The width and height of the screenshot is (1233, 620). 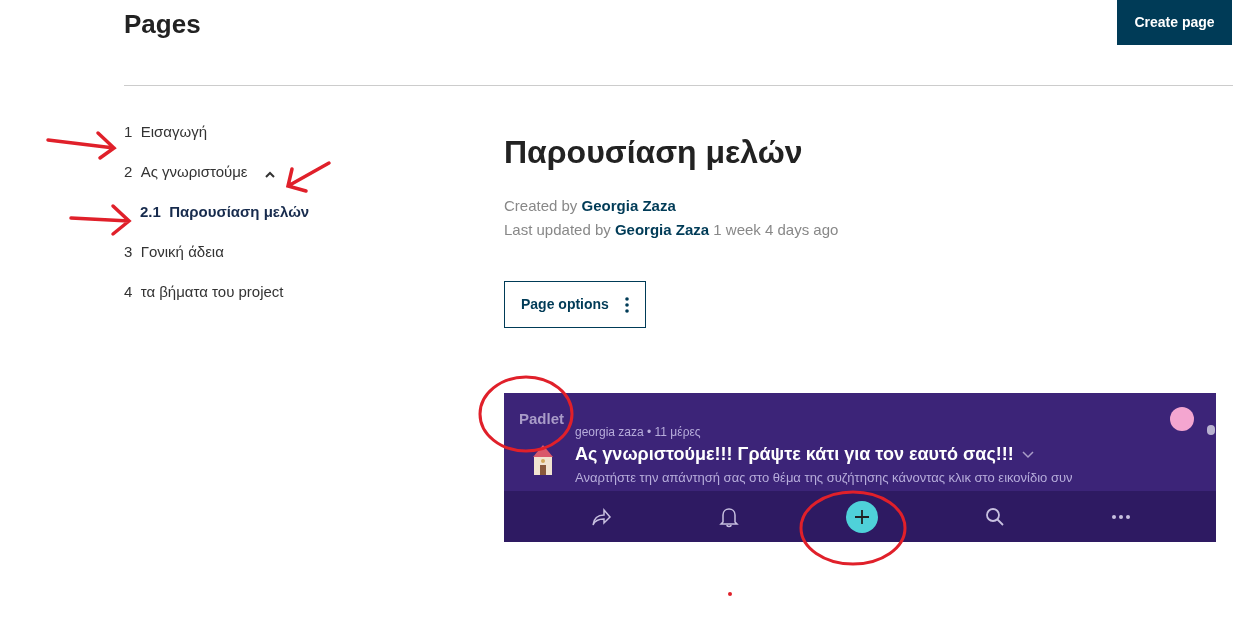 I want to click on page-heading: Pages, so click(x=162, y=24).